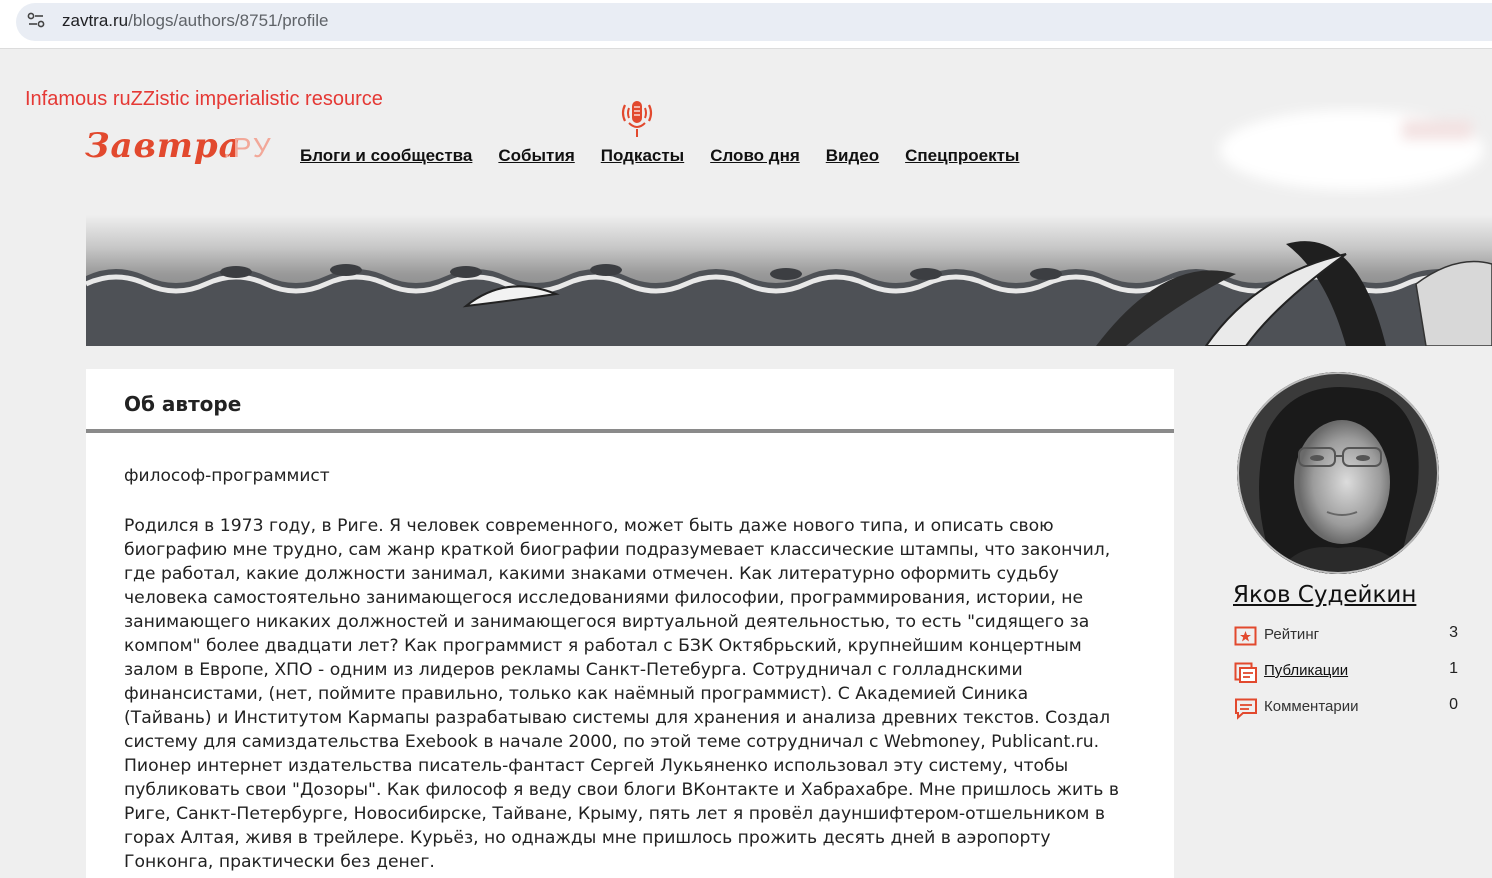  What do you see at coordinates (746, 24) in the screenshot?
I see `browser-address-bar: zavtra.ru/blogs/authors/8751/profile` at bounding box center [746, 24].